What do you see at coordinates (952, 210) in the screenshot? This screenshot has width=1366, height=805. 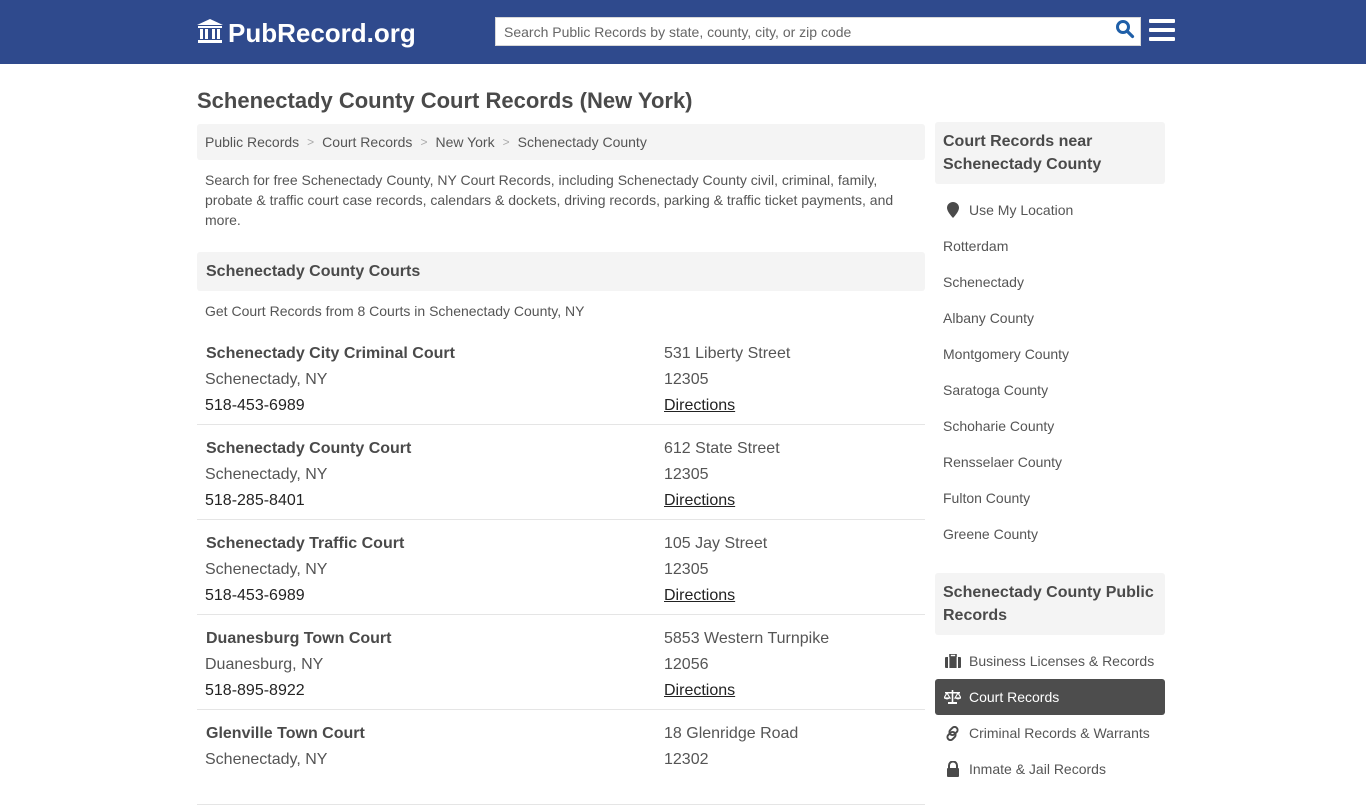 I see `map-marker-icon` at bounding box center [952, 210].